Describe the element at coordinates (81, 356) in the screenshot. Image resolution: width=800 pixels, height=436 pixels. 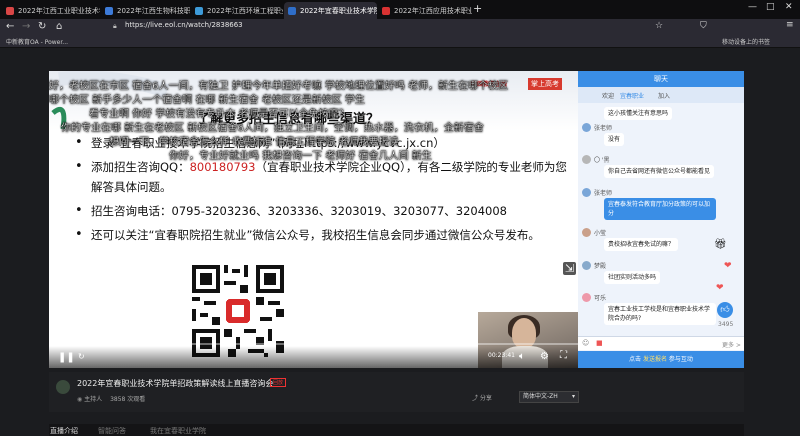
I see `refresh-icon: ↻` at that location.